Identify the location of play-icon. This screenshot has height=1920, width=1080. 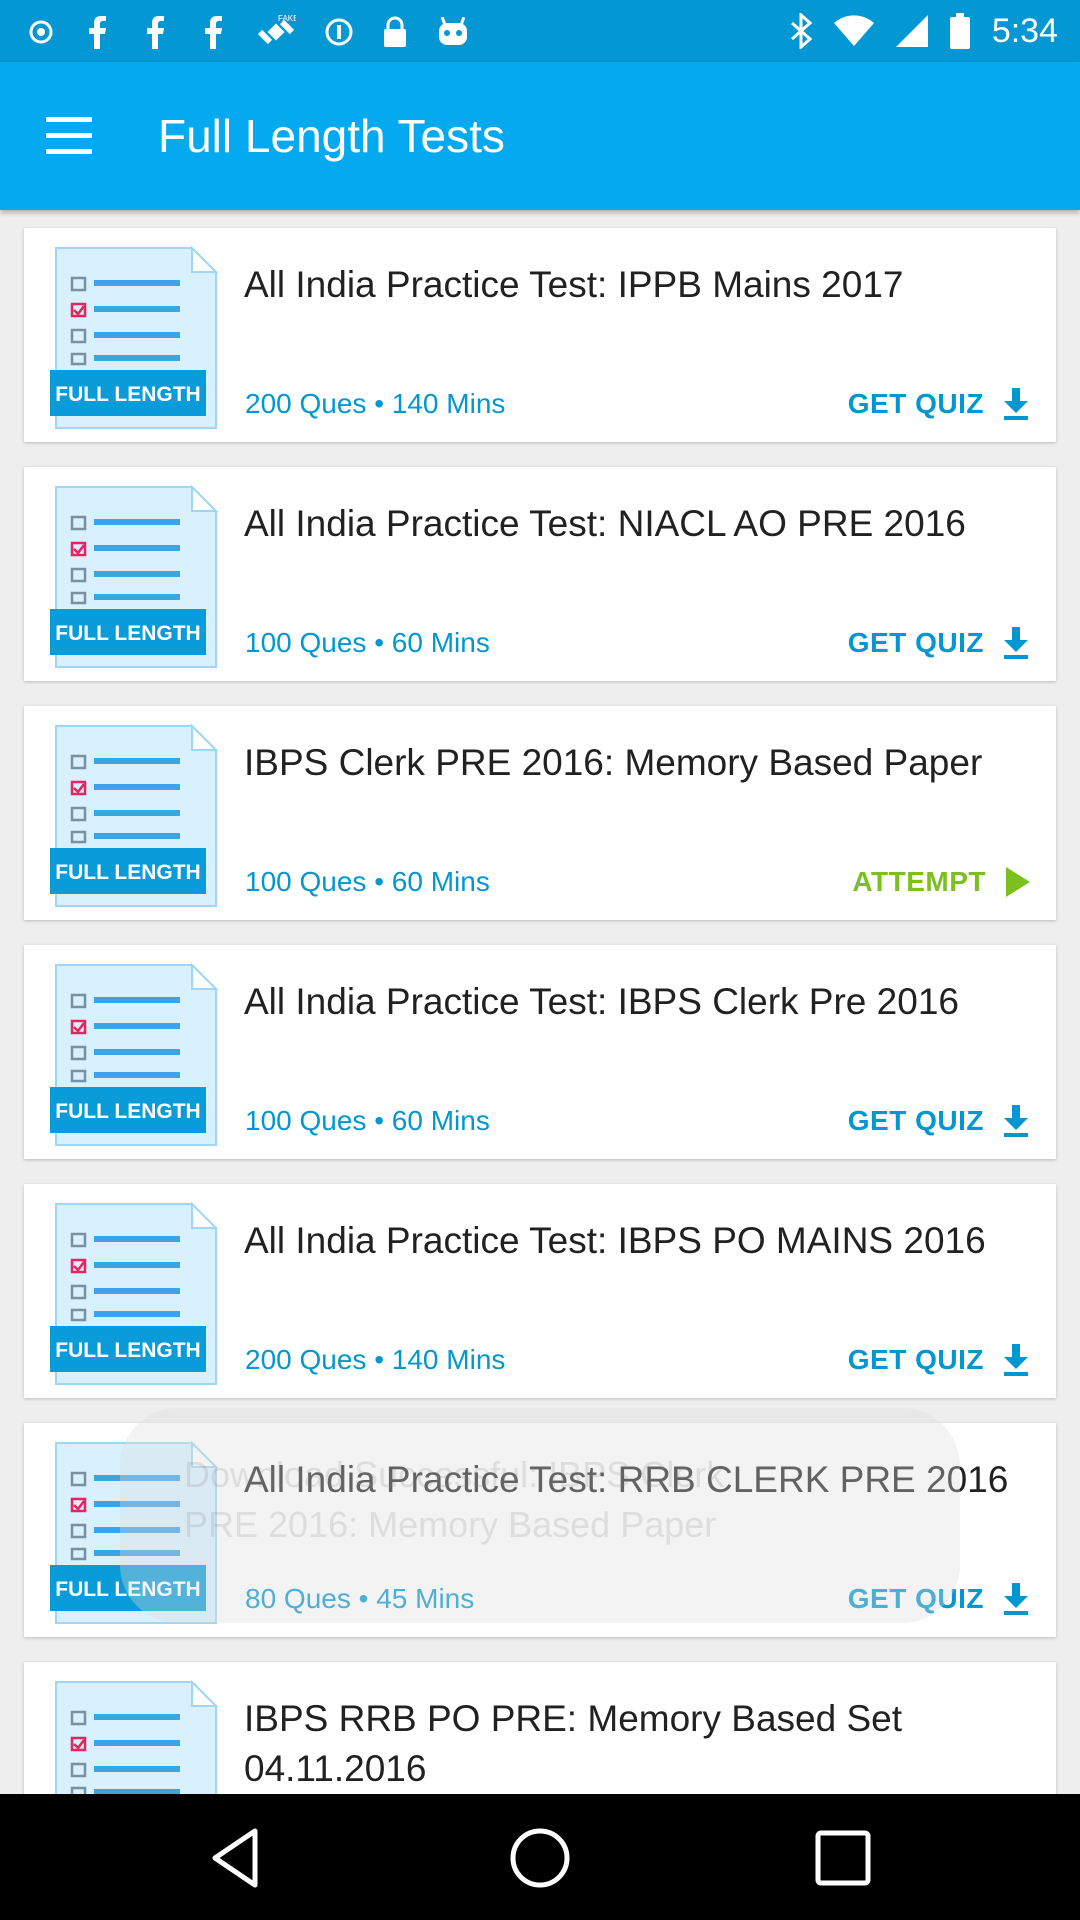
(1018, 882).